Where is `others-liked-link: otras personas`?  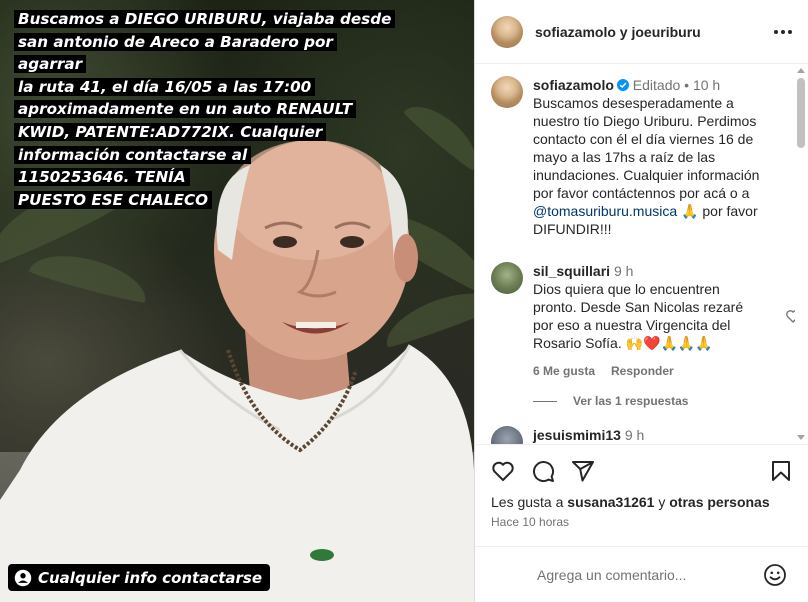
others-liked-link: otras personas is located at coordinates (719, 502).